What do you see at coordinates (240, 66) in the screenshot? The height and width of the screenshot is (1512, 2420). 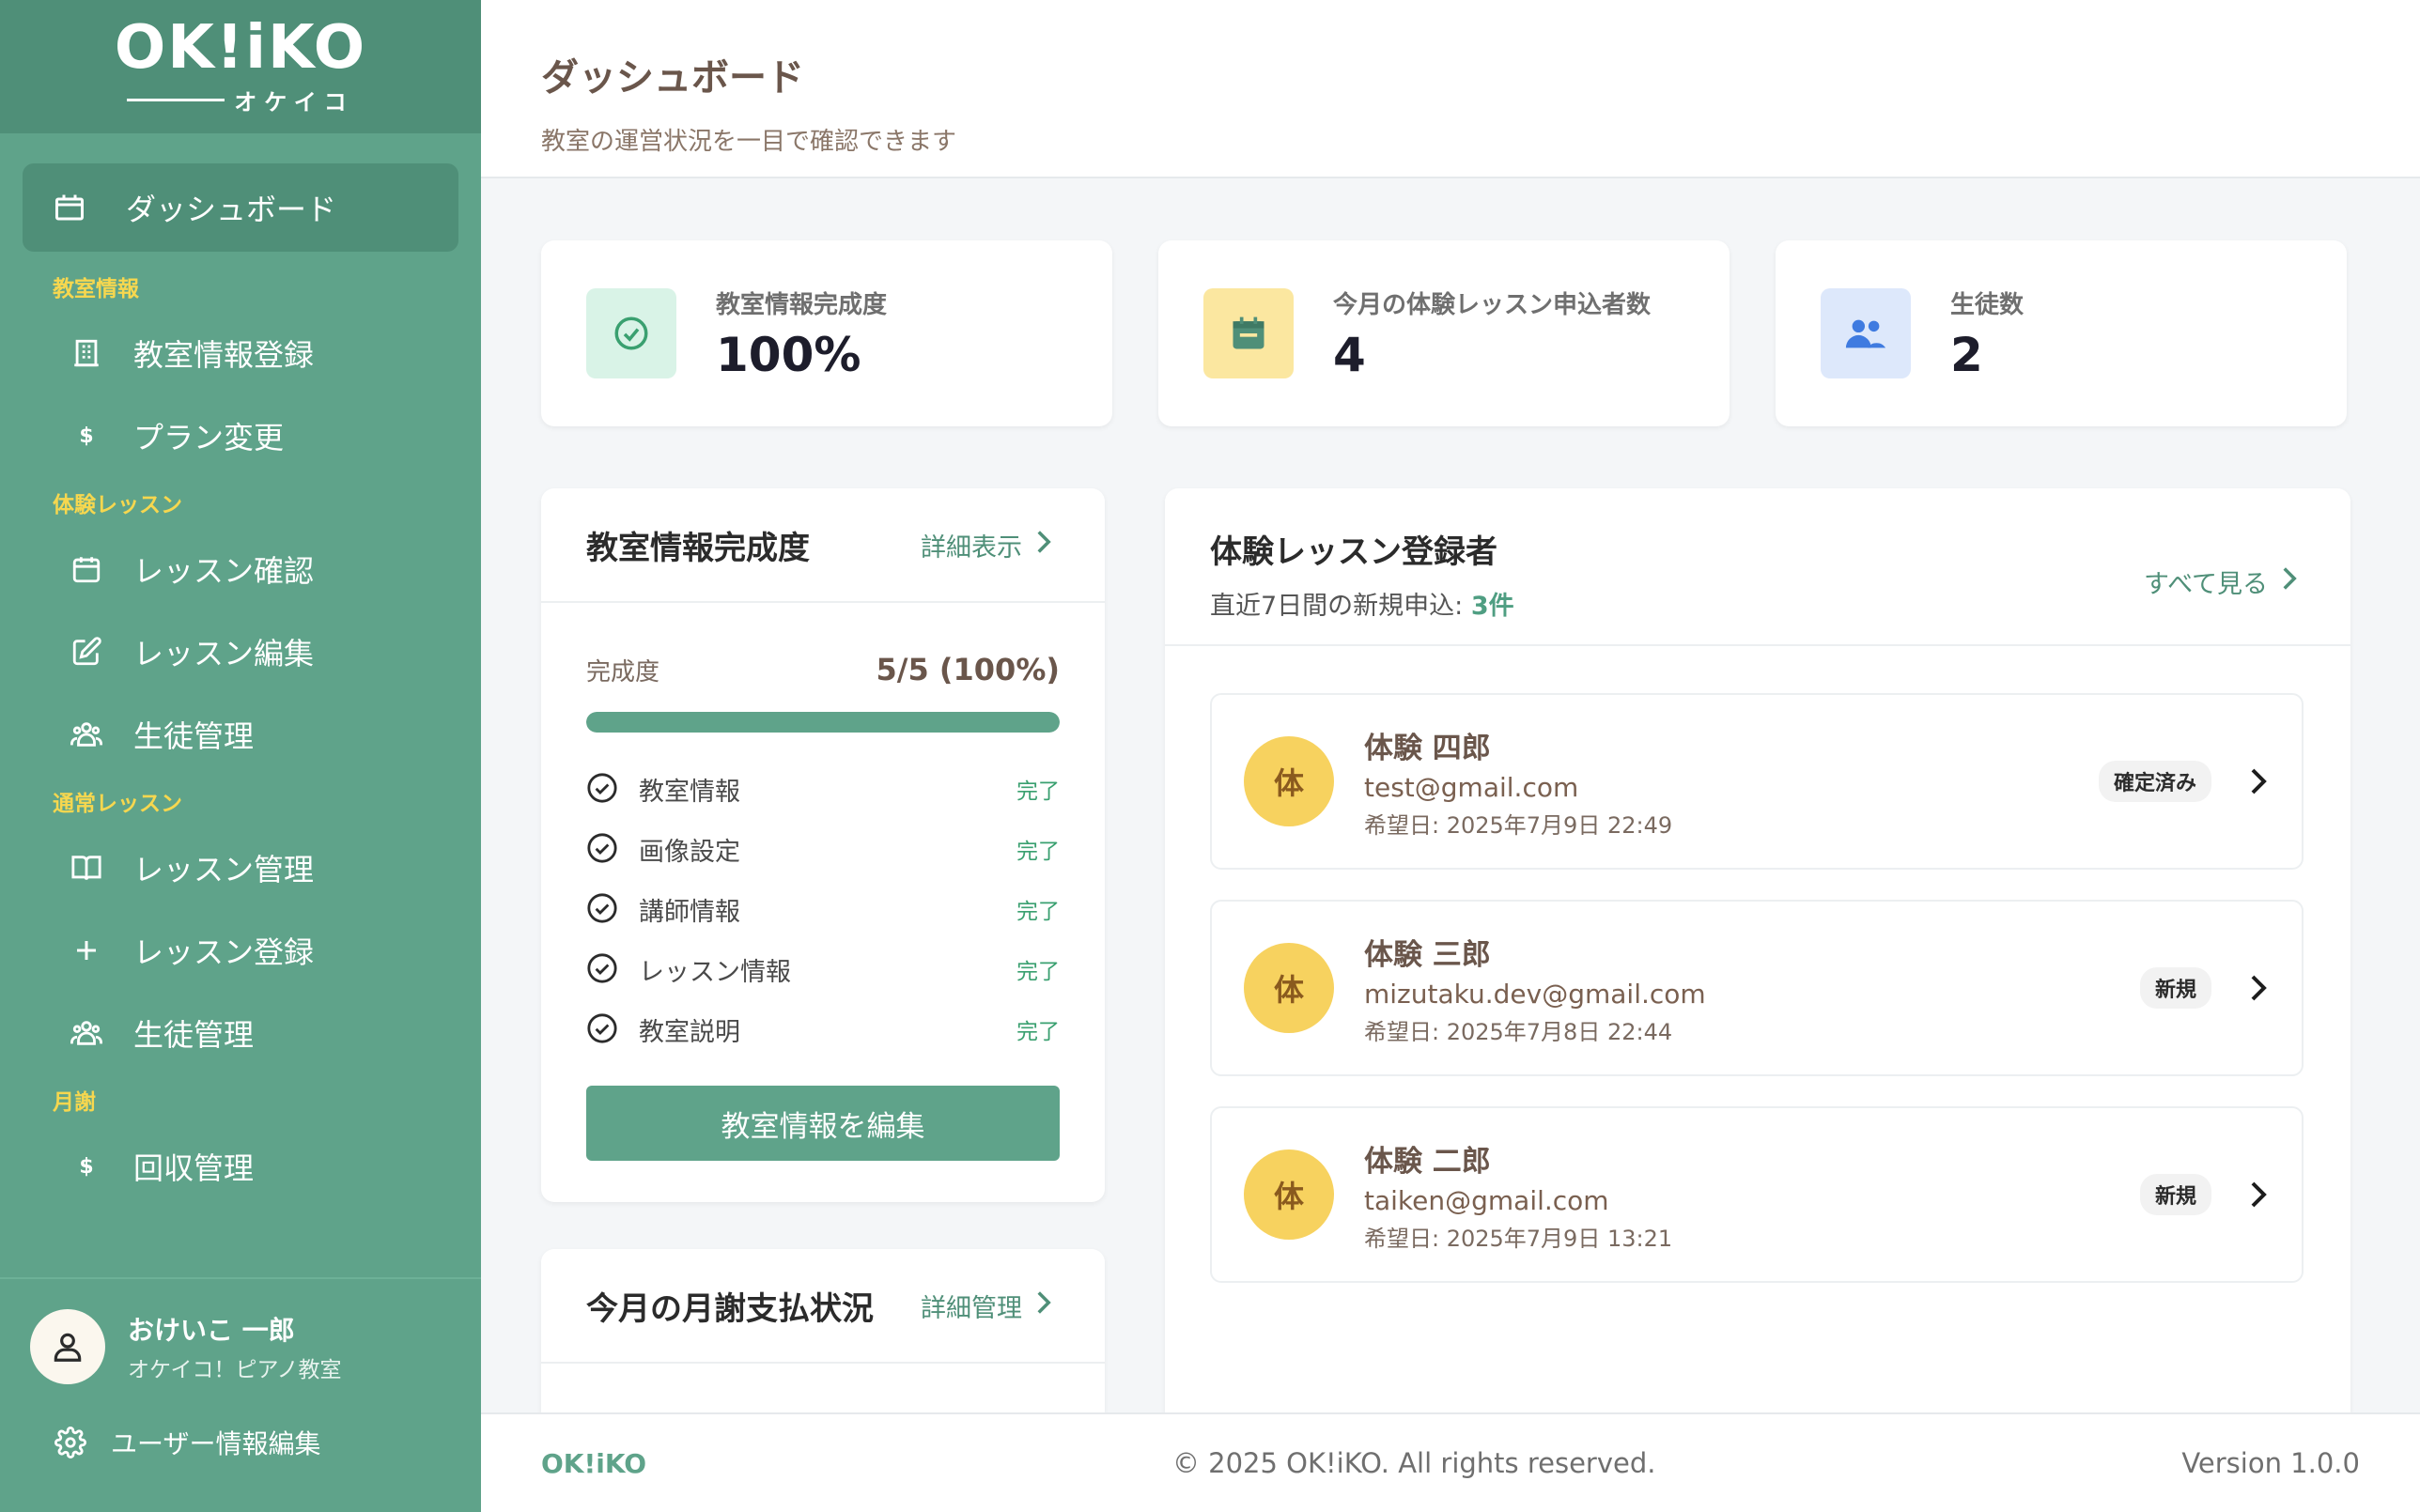 I see `logo: OK!iKO オケイコ` at bounding box center [240, 66].